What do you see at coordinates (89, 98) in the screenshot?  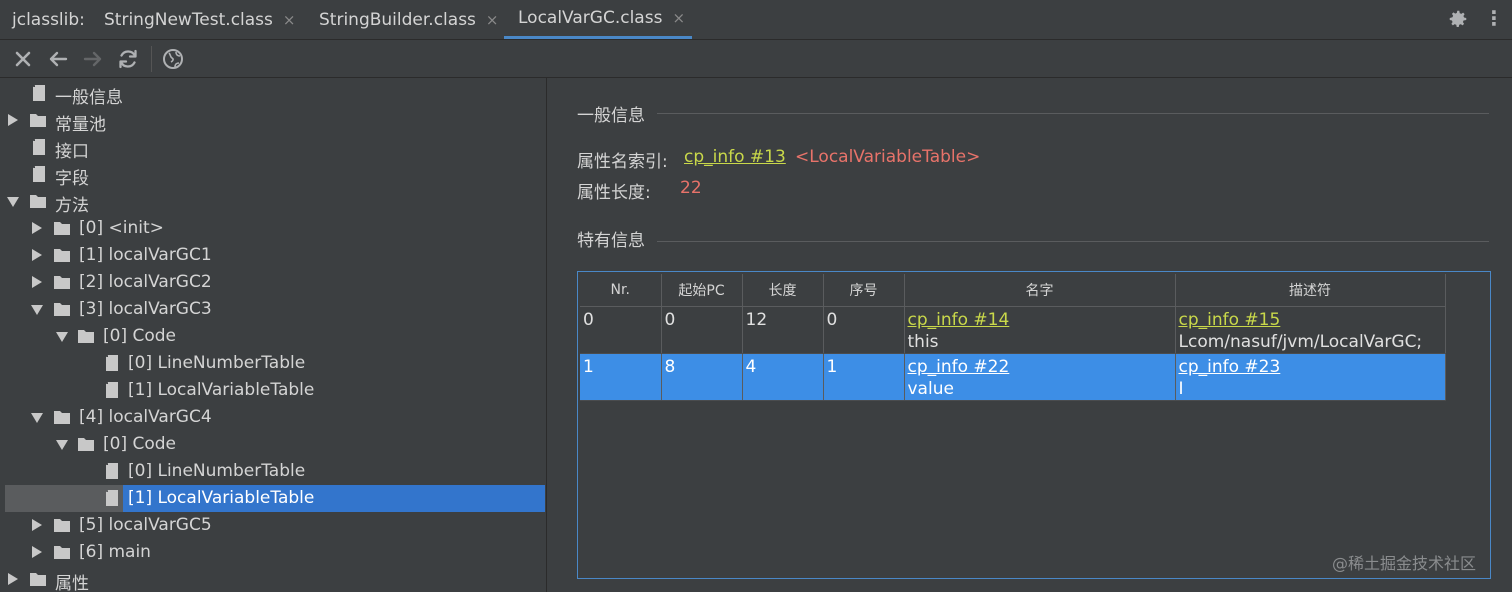 I see `tree-node-label: 一般信息` at bounding box center [89, 98].